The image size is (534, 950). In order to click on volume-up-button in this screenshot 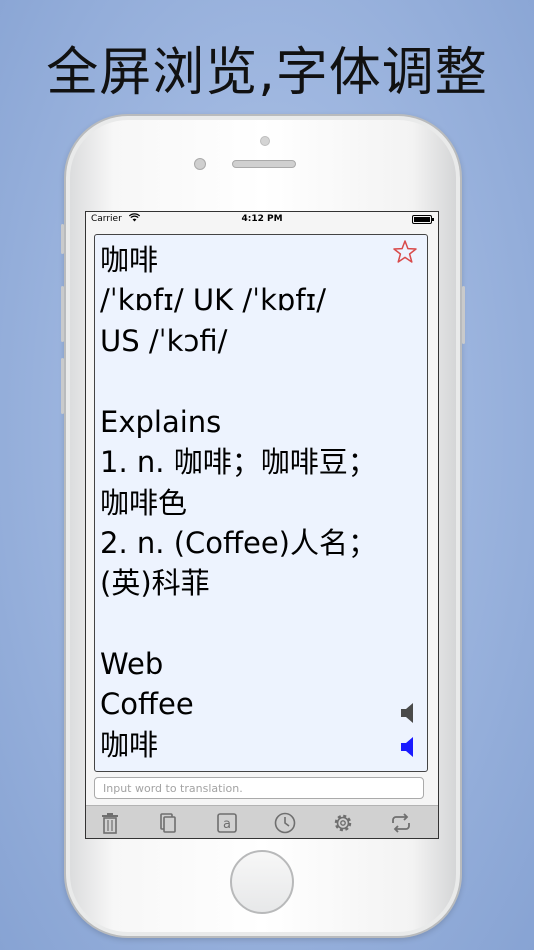, I will do `click(62, 314)`.